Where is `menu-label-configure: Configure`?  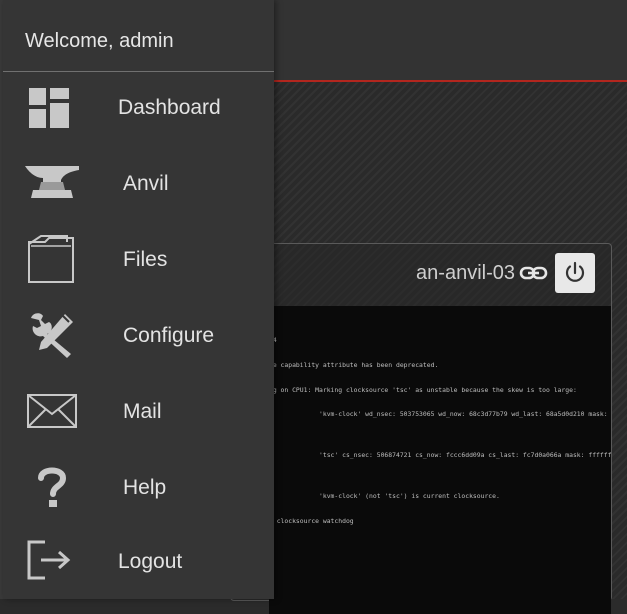
menu-label-configure: Configure is located at coordinates (169, 335).